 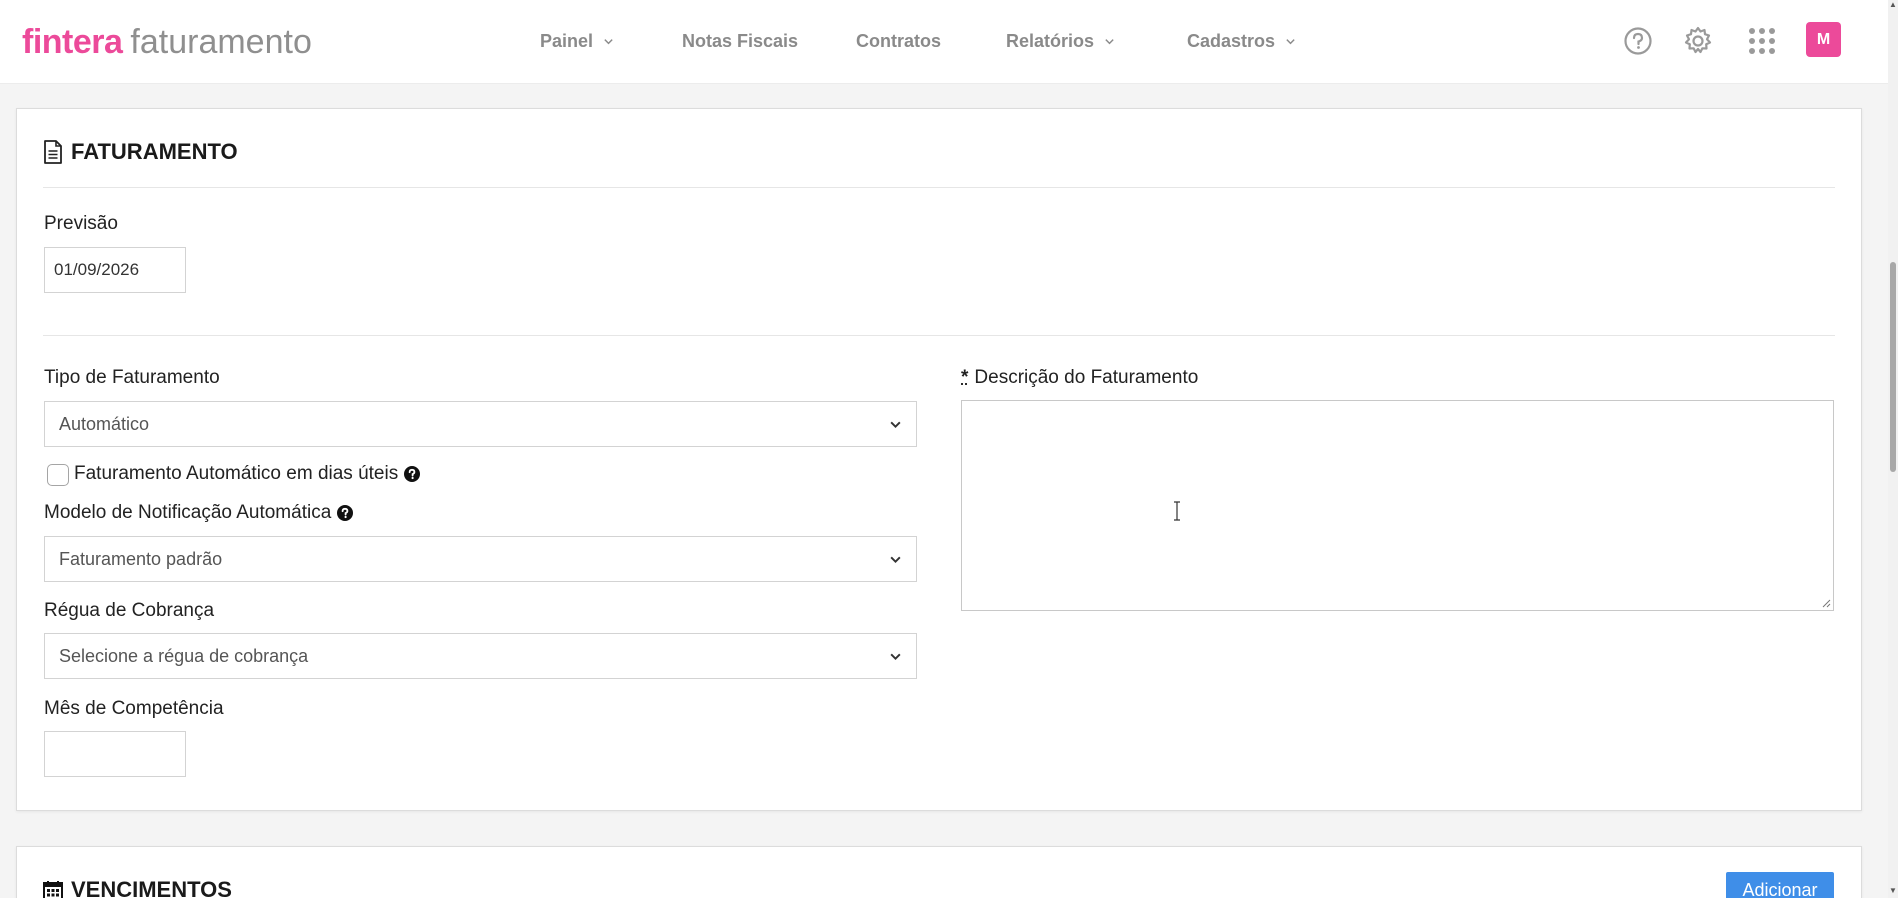 What do you see at coordinates (236, 473) in the screenshot?
I see `dias-uteis-text: Faturamento Automático em dias úteis` at bounding box center [236, 473].